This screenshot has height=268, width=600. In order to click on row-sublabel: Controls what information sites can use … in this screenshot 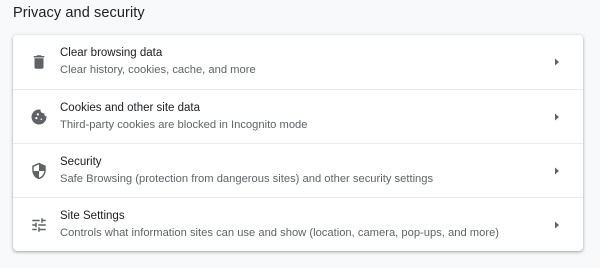, I will do `click(280, 233)`.